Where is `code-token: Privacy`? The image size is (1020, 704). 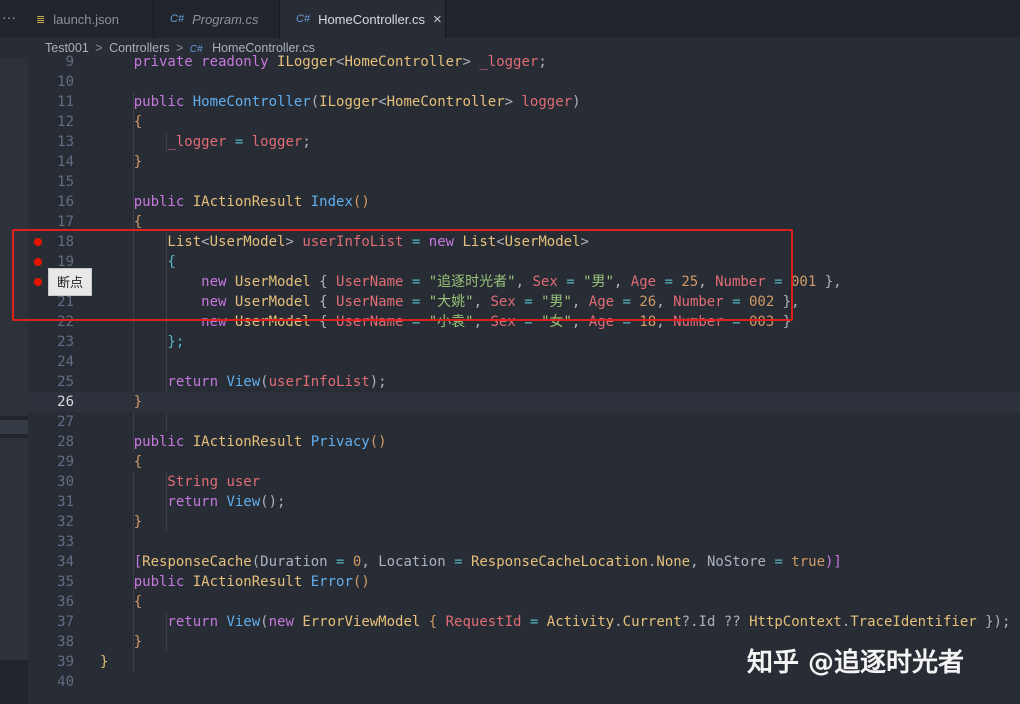
code-token: Privacy is located at coordinates (340, 442).